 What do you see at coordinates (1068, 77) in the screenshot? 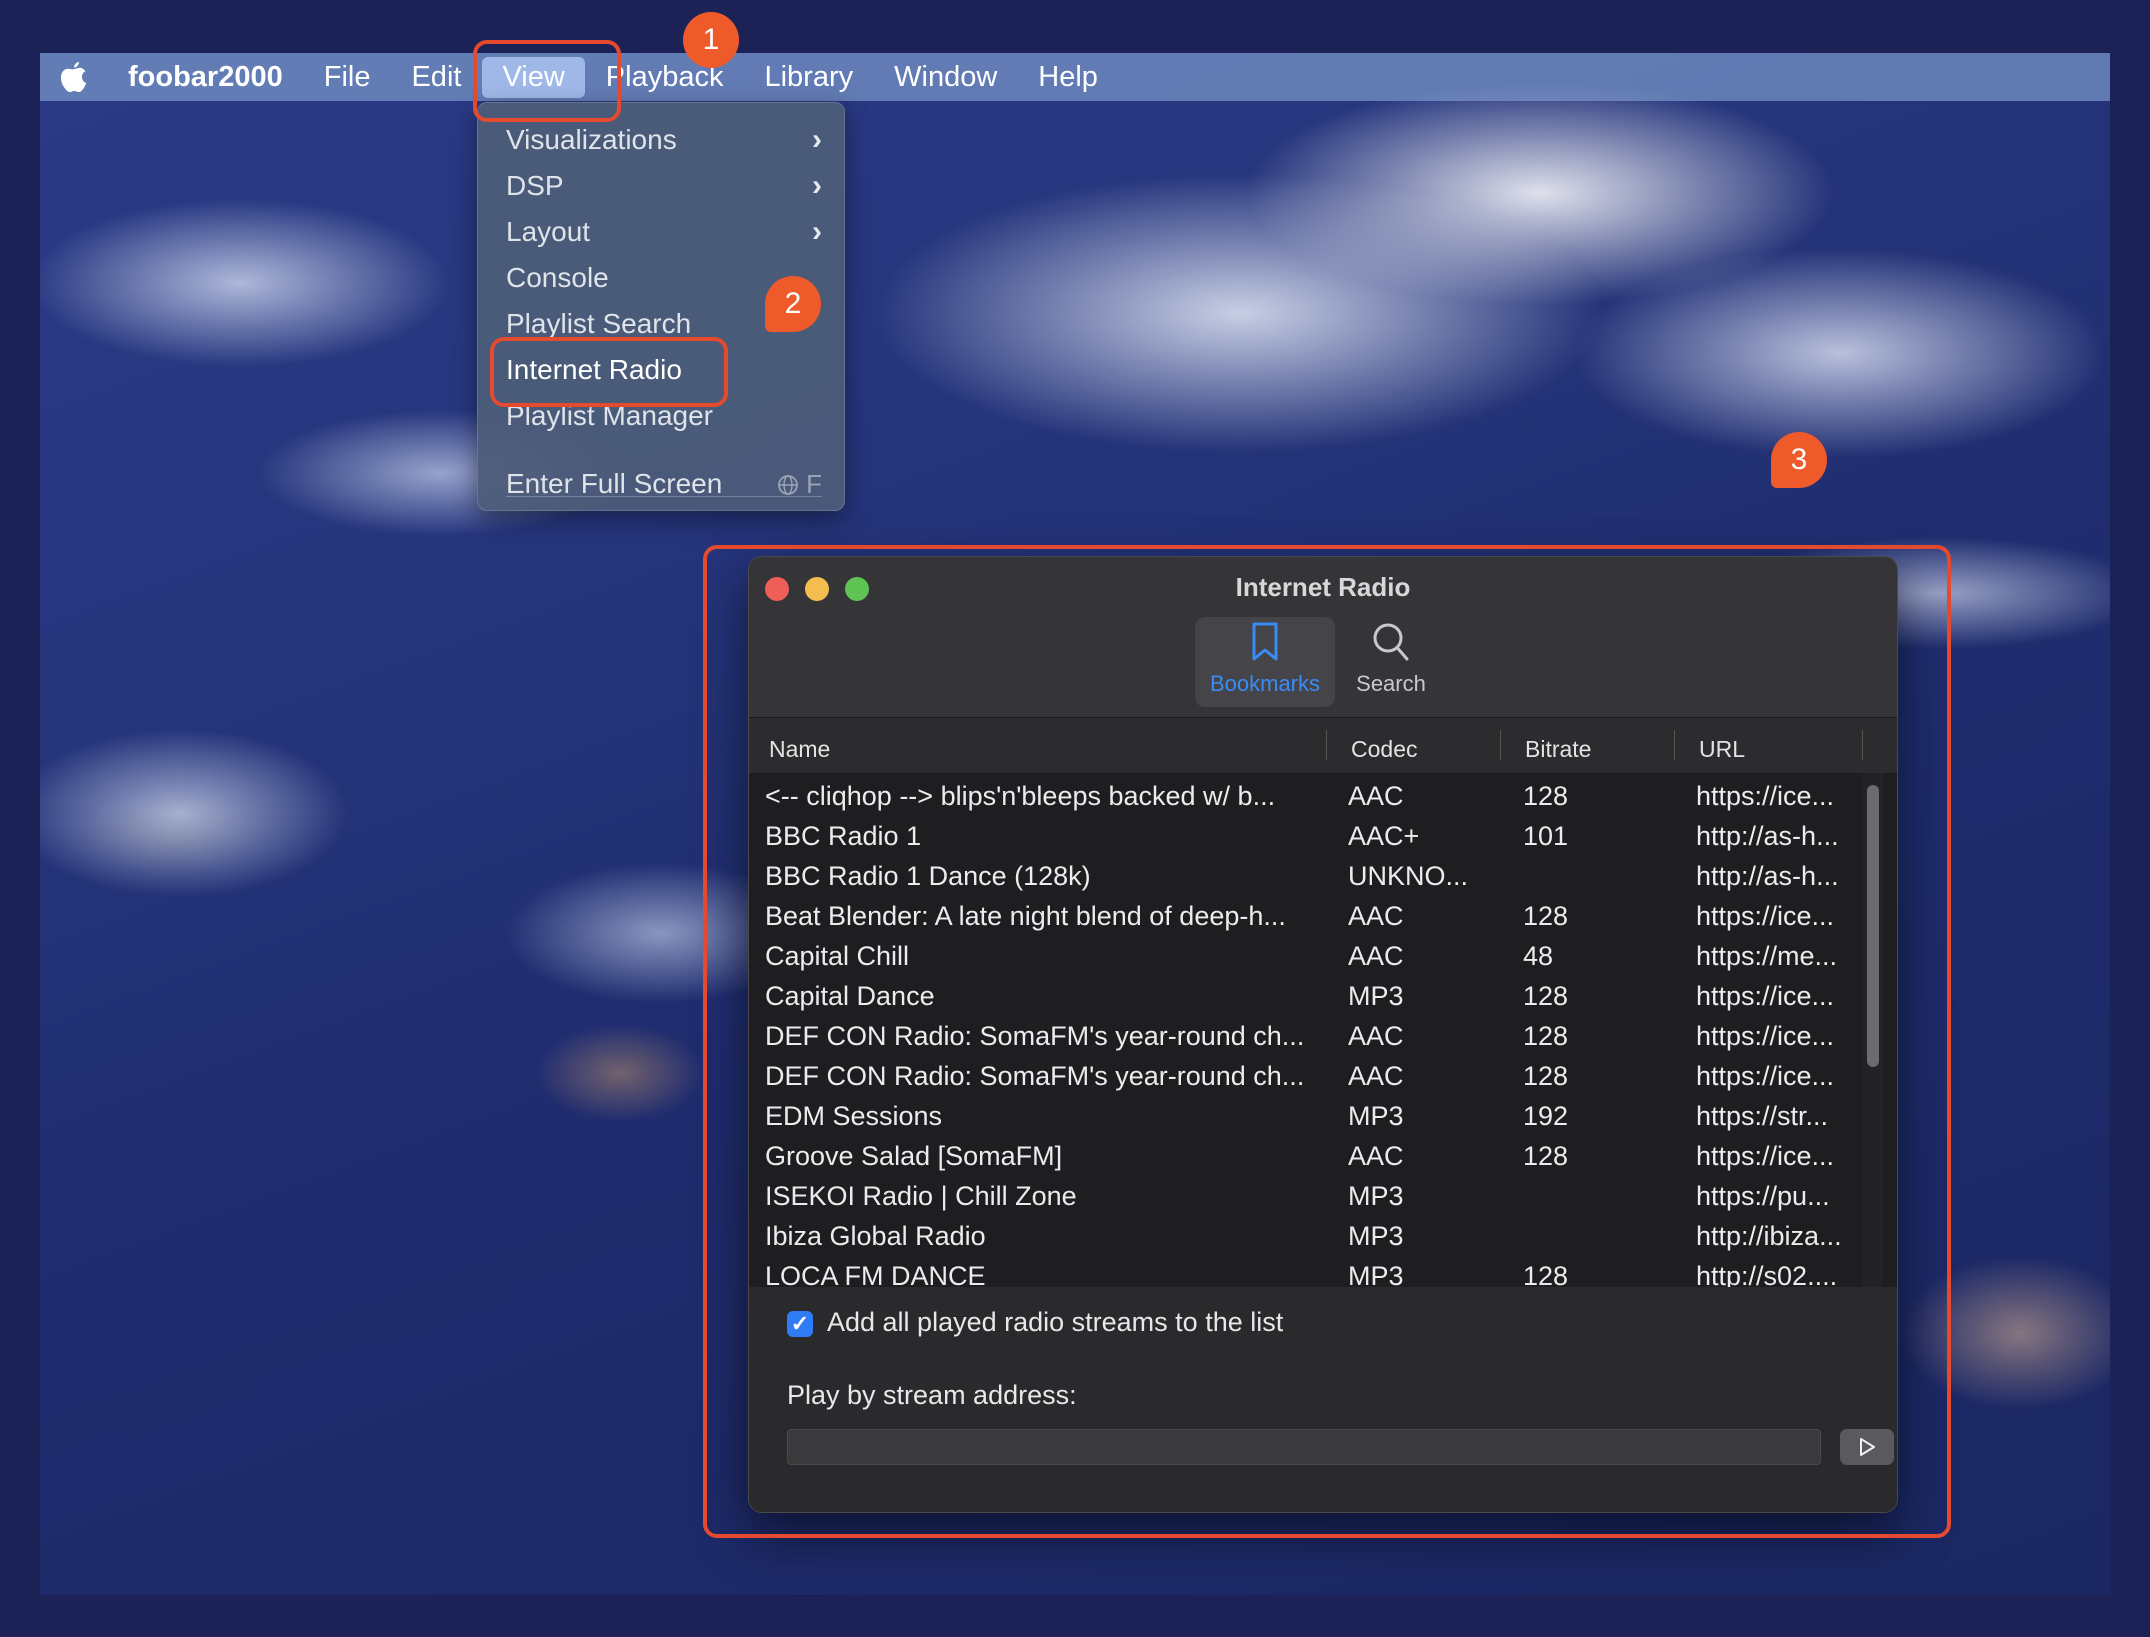
I see `menu-help: Help` at bounding box center [1068, 77].